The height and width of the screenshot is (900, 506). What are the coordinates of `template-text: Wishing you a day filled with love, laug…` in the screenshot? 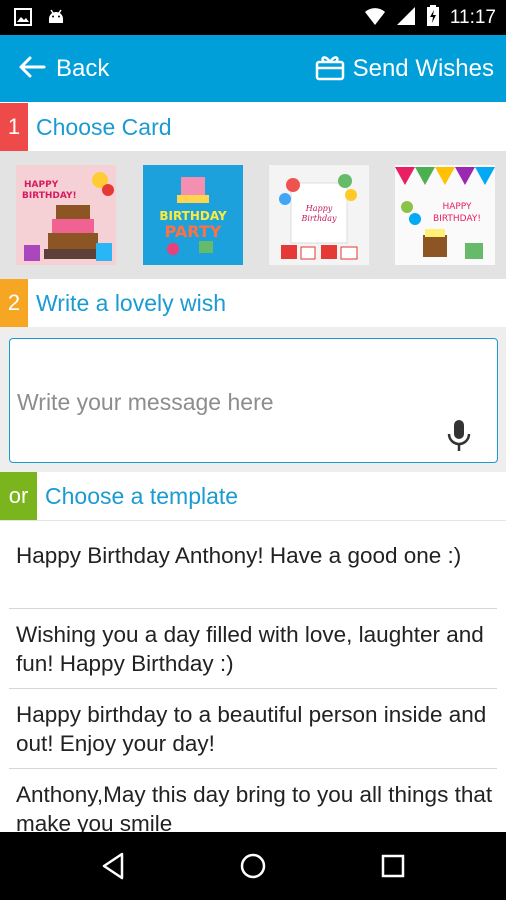 It's located at (250, 649).